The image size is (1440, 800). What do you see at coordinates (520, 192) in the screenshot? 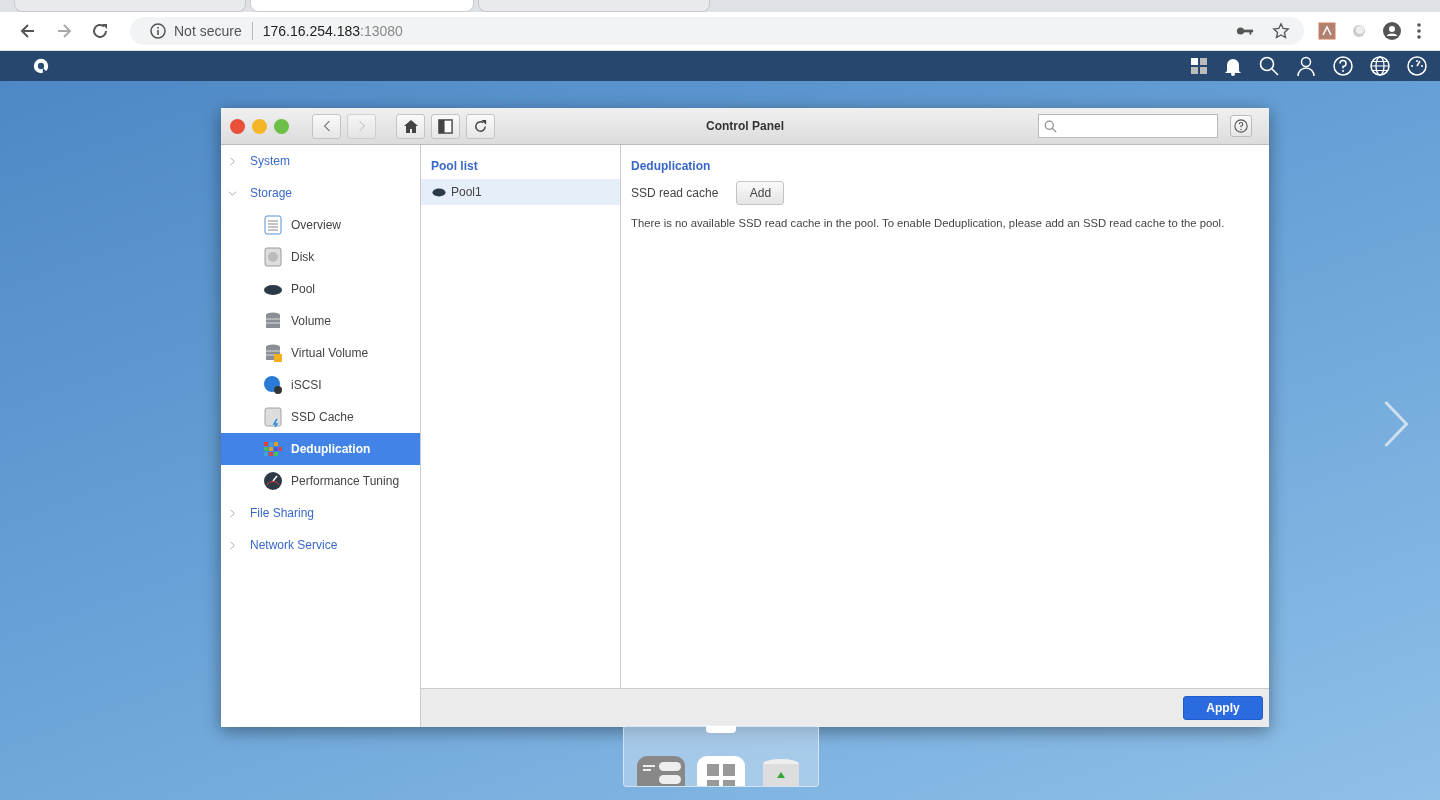
I see `pool-item: Pool1` at bounding box center [520, 192].